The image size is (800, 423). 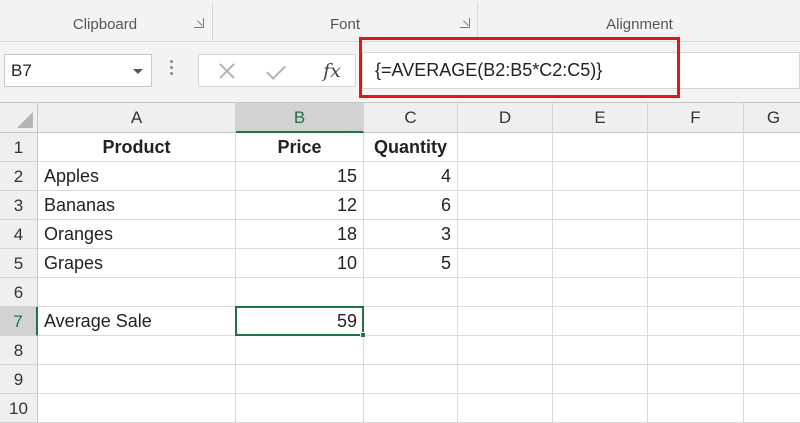 What do you see at coordinates (137, 321) in the screenshot?
I see `cell-a7: Average Sale` at bounding box center [137, 321].